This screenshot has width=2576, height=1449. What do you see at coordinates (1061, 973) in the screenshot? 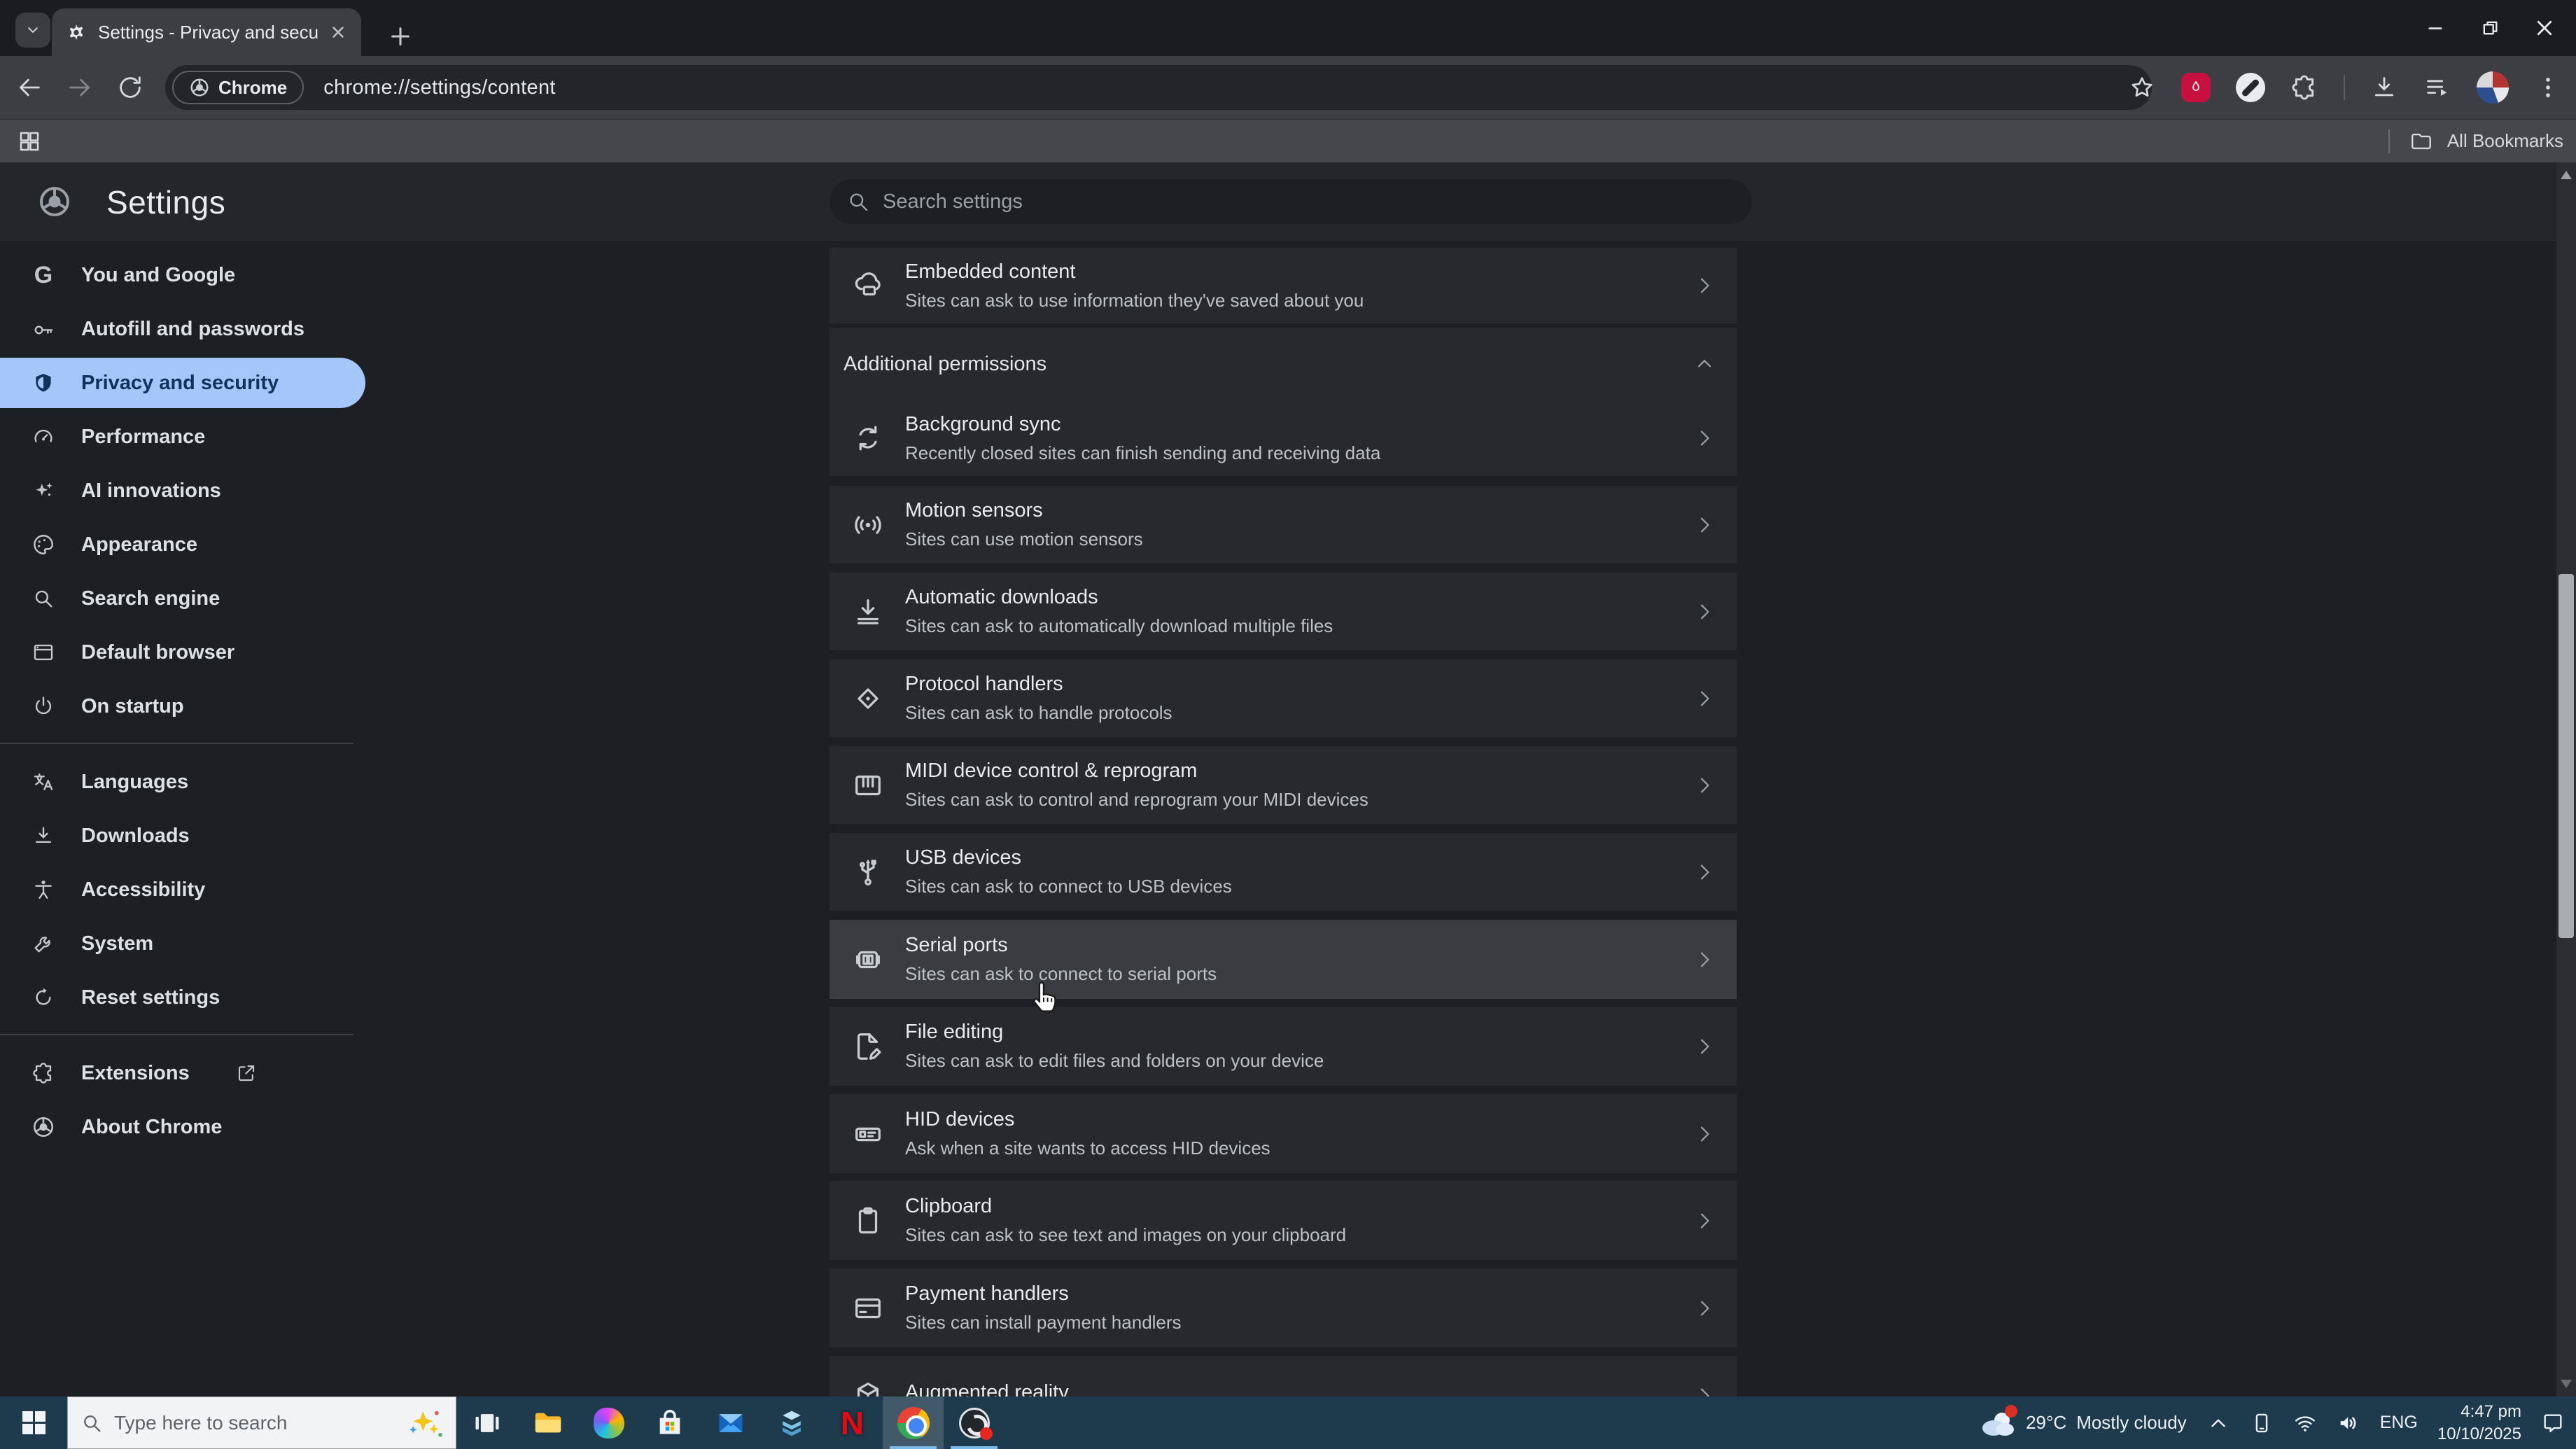
I see `permission-desc: Sites can ask to connect to serial ports` at bounding box center [1061, 973].